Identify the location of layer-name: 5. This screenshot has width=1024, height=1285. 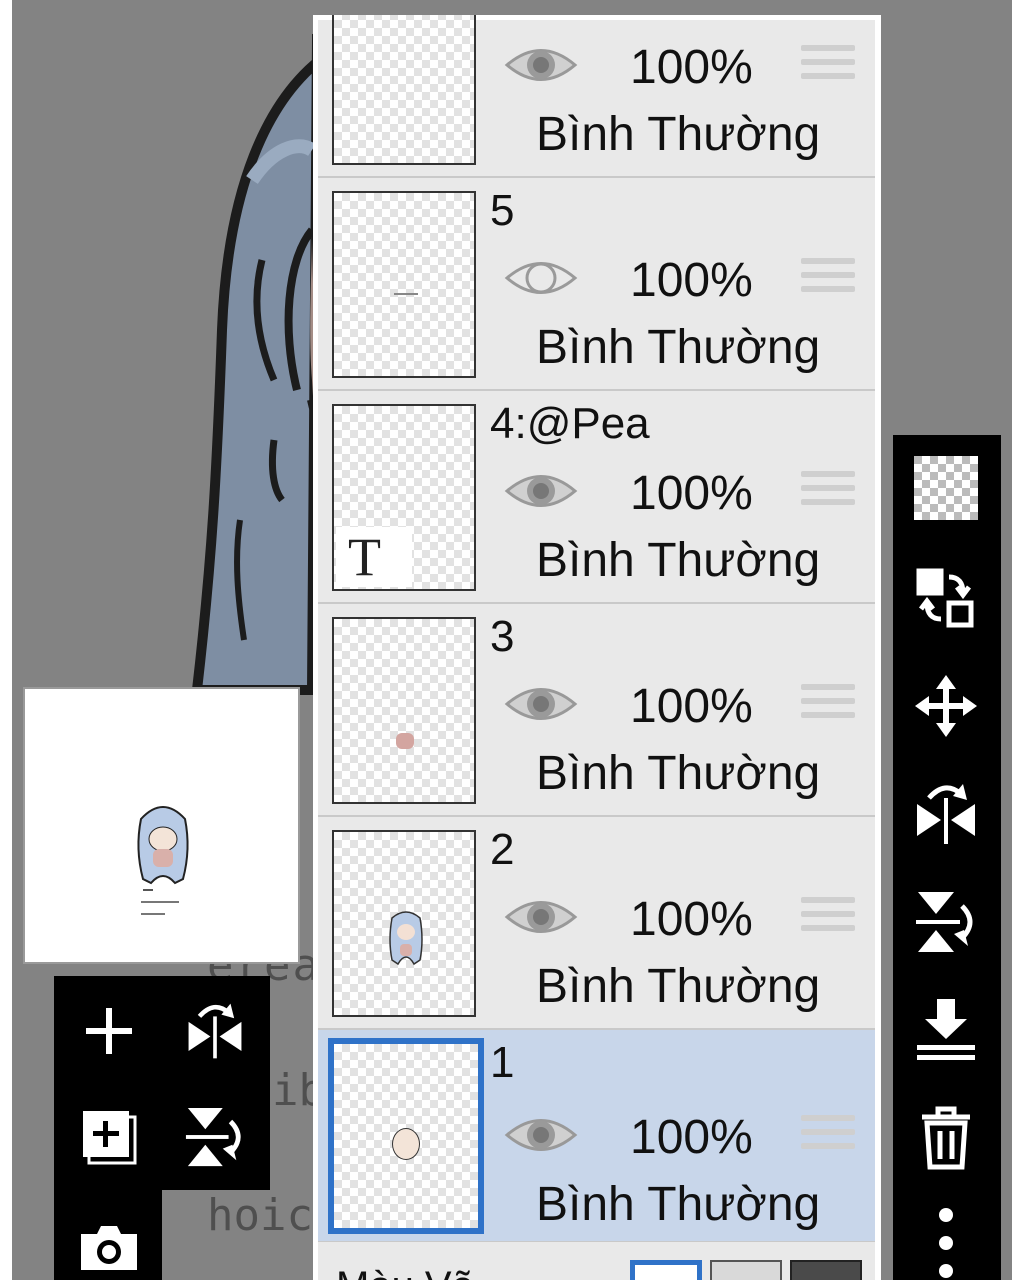
(502, 210).